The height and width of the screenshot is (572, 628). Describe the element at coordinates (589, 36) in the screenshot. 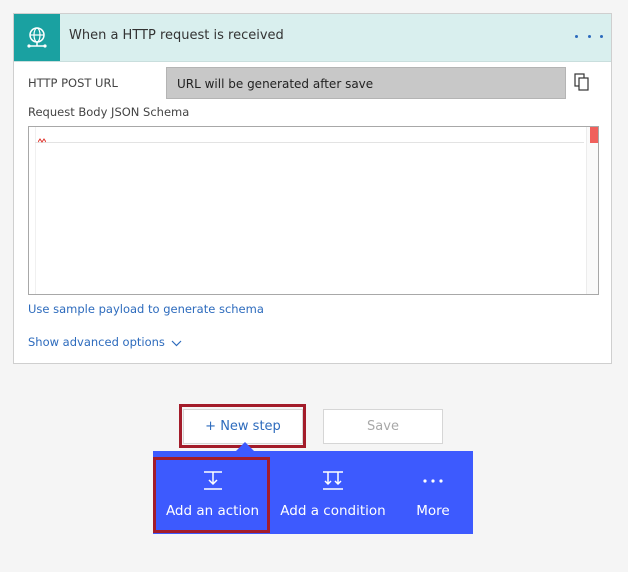

I see `ellipsis-icon` at that location.